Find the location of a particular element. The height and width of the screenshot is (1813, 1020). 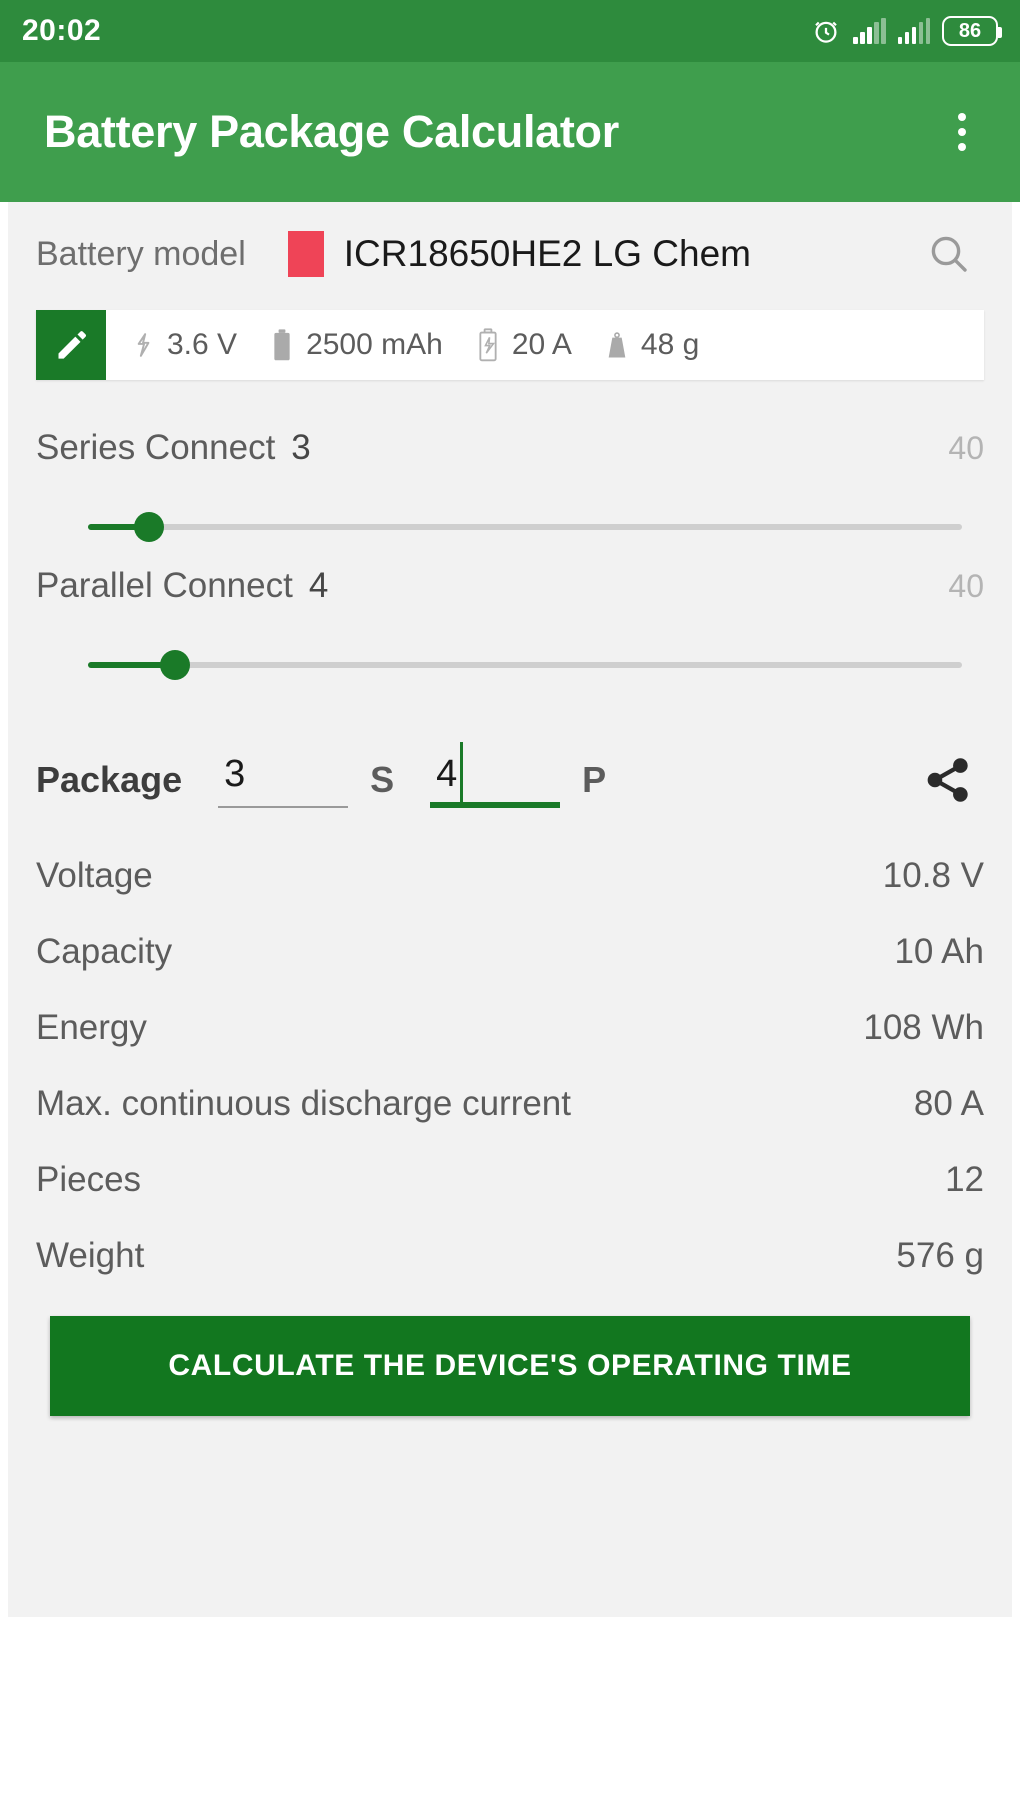

spec-value-capacity: 2500 mAh is located at coordinates (374, 344).